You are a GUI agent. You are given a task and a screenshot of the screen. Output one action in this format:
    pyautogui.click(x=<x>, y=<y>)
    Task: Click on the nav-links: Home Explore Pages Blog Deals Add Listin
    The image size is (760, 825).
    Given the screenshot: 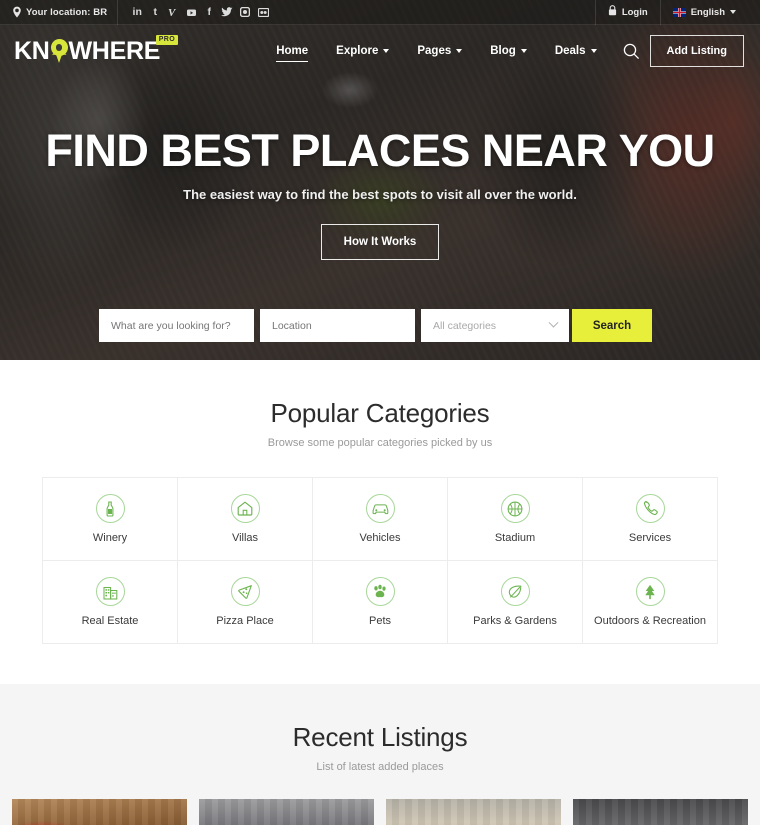 What is the action you would take?
    pyautogui.click(x=503, y=51)
    